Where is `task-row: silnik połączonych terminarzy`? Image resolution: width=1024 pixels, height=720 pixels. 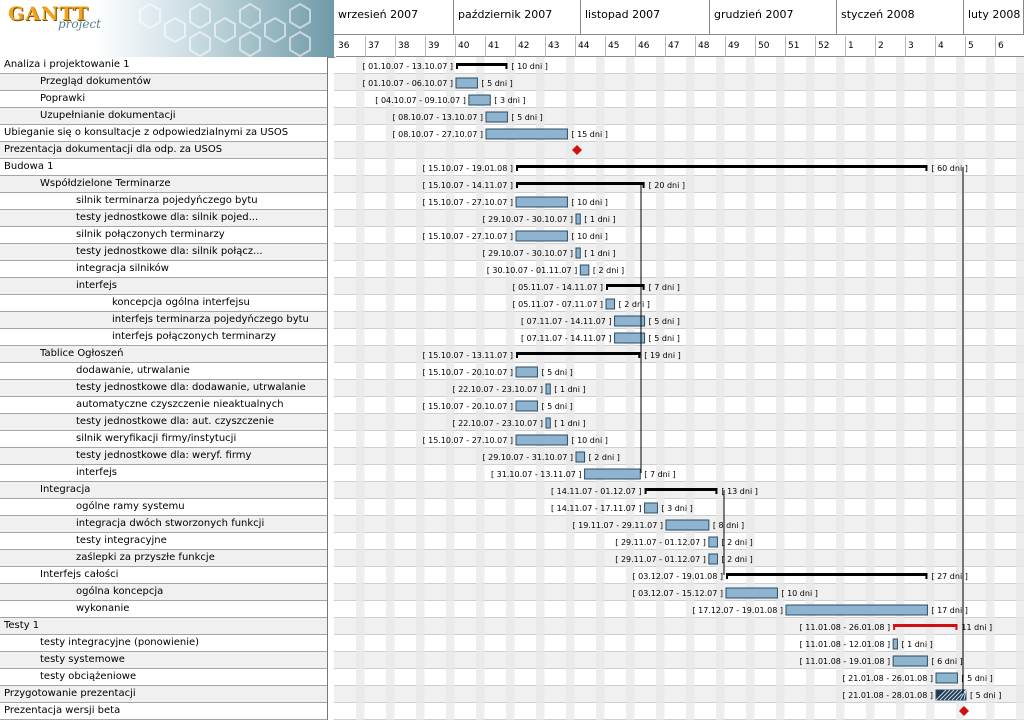 task-row: silnik połączonych terminarzy is located at coordinates (163, 235).